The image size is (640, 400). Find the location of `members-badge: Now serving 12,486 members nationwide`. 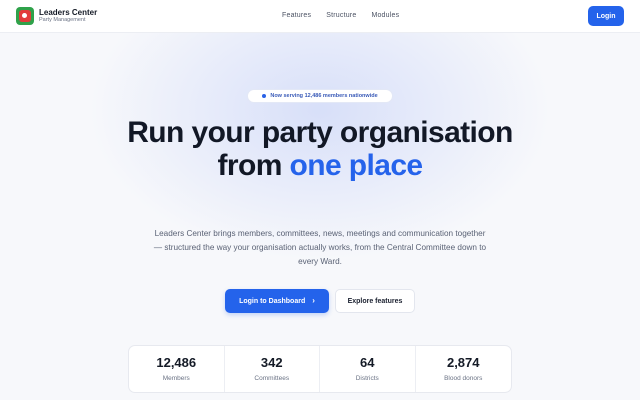

members-badge: Now serving 12,486 members nationwide is located at coordinates (320, 96).